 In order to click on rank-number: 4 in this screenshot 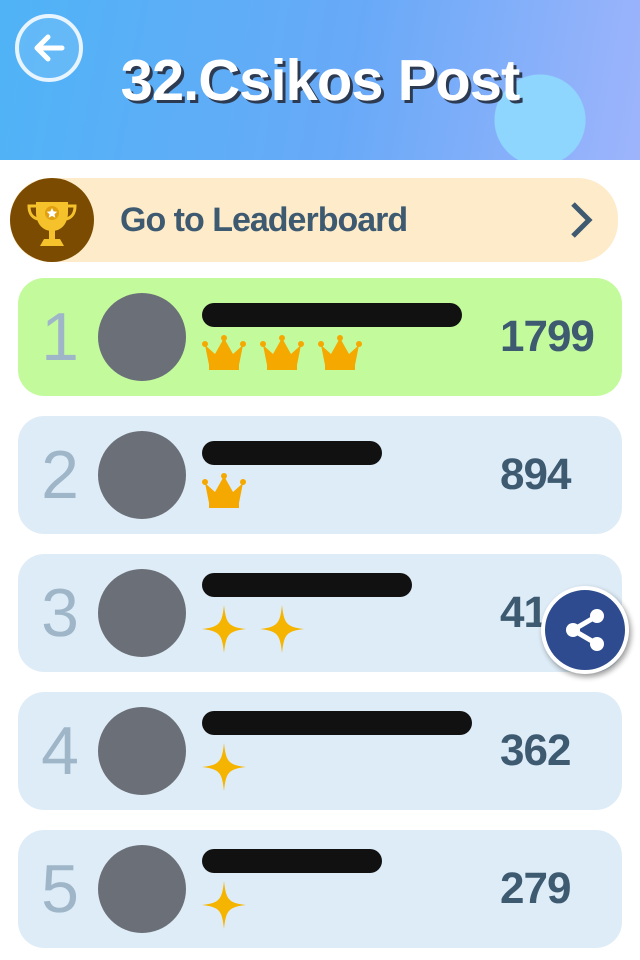, I will do `click(60, 751)`.